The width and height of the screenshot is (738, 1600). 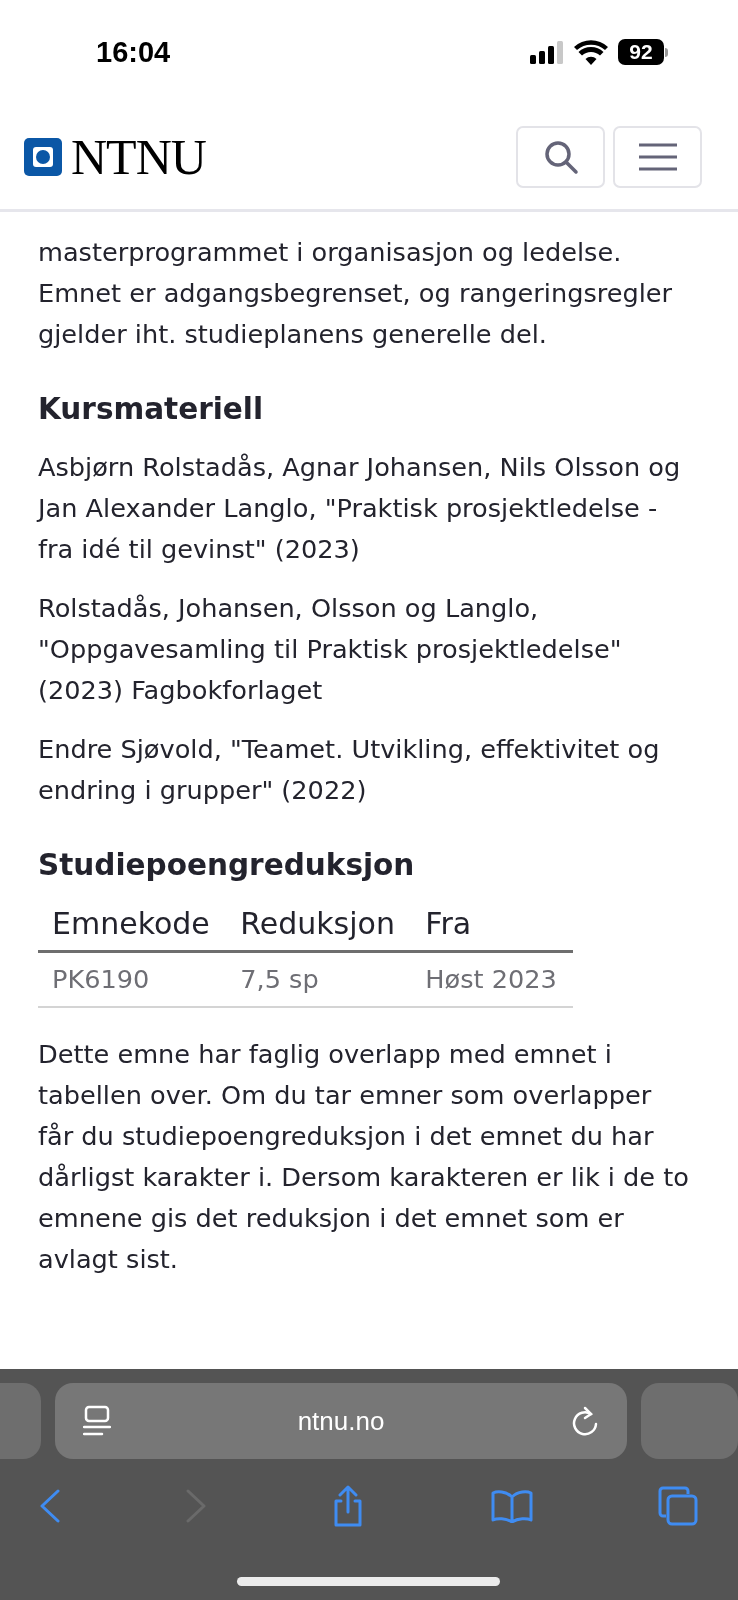 I want to click on book-icon, so click(x=511, y=1506).